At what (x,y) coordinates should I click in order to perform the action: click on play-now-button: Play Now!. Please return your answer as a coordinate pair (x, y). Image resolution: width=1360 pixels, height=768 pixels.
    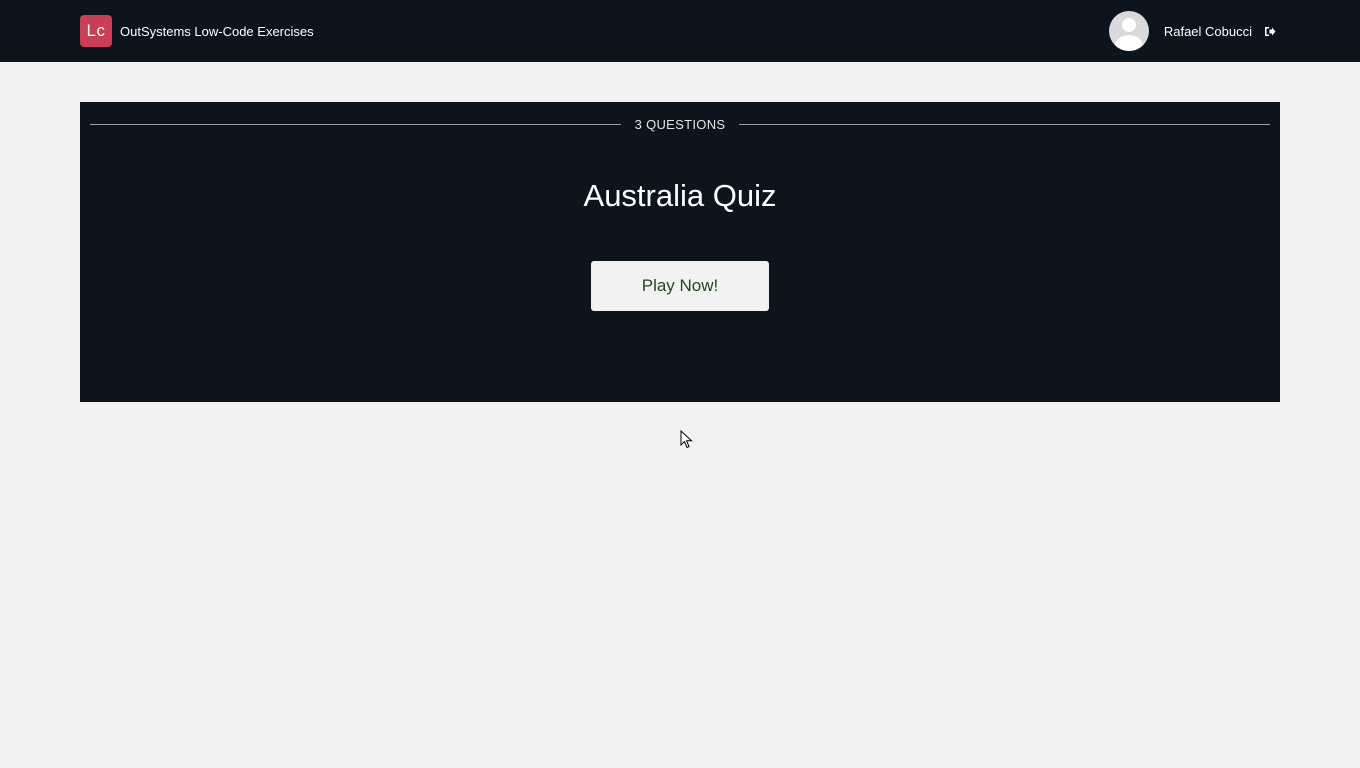
    Looking at the image, I should click on (680, 286).